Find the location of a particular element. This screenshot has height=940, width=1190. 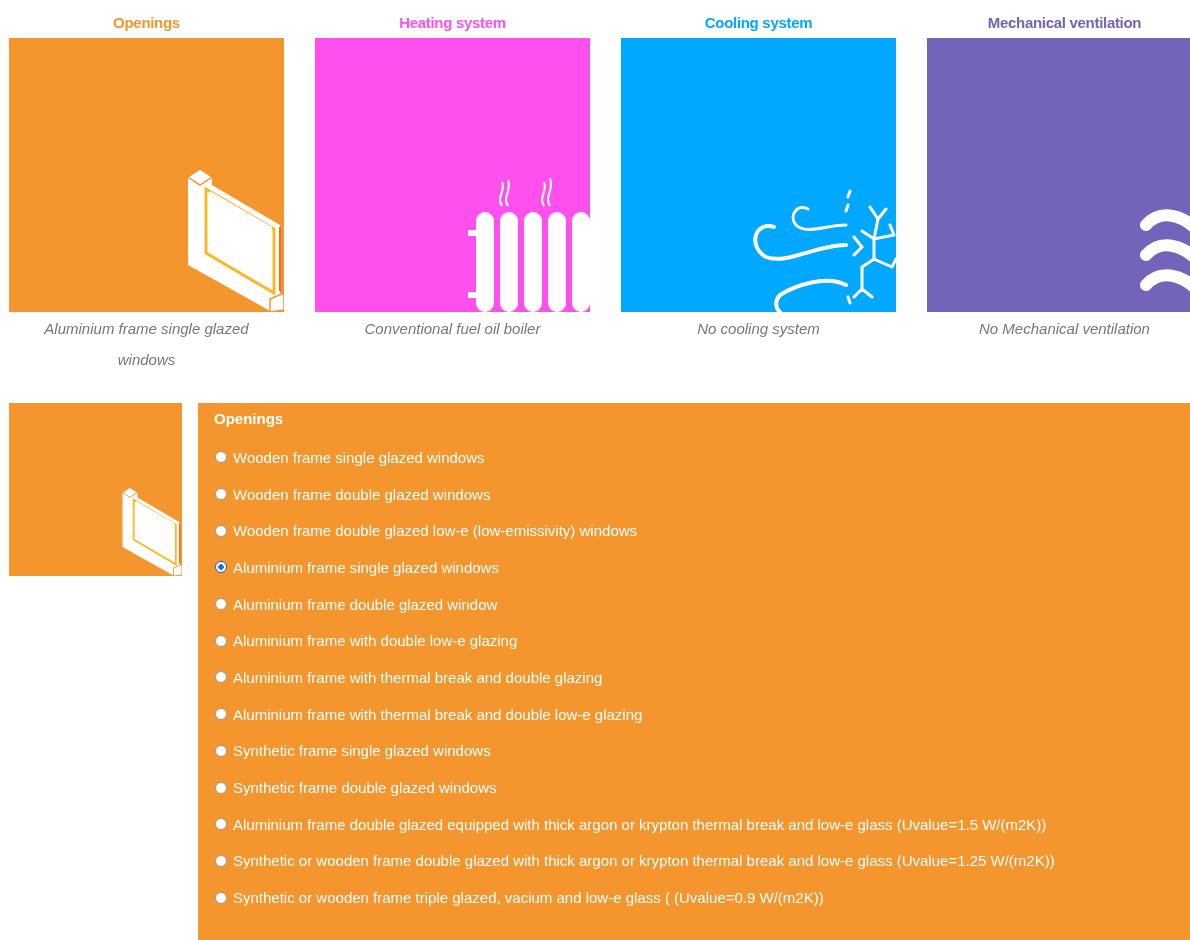

option-label: Wooden frame double glazed windows is located at coordinates (362, 494).